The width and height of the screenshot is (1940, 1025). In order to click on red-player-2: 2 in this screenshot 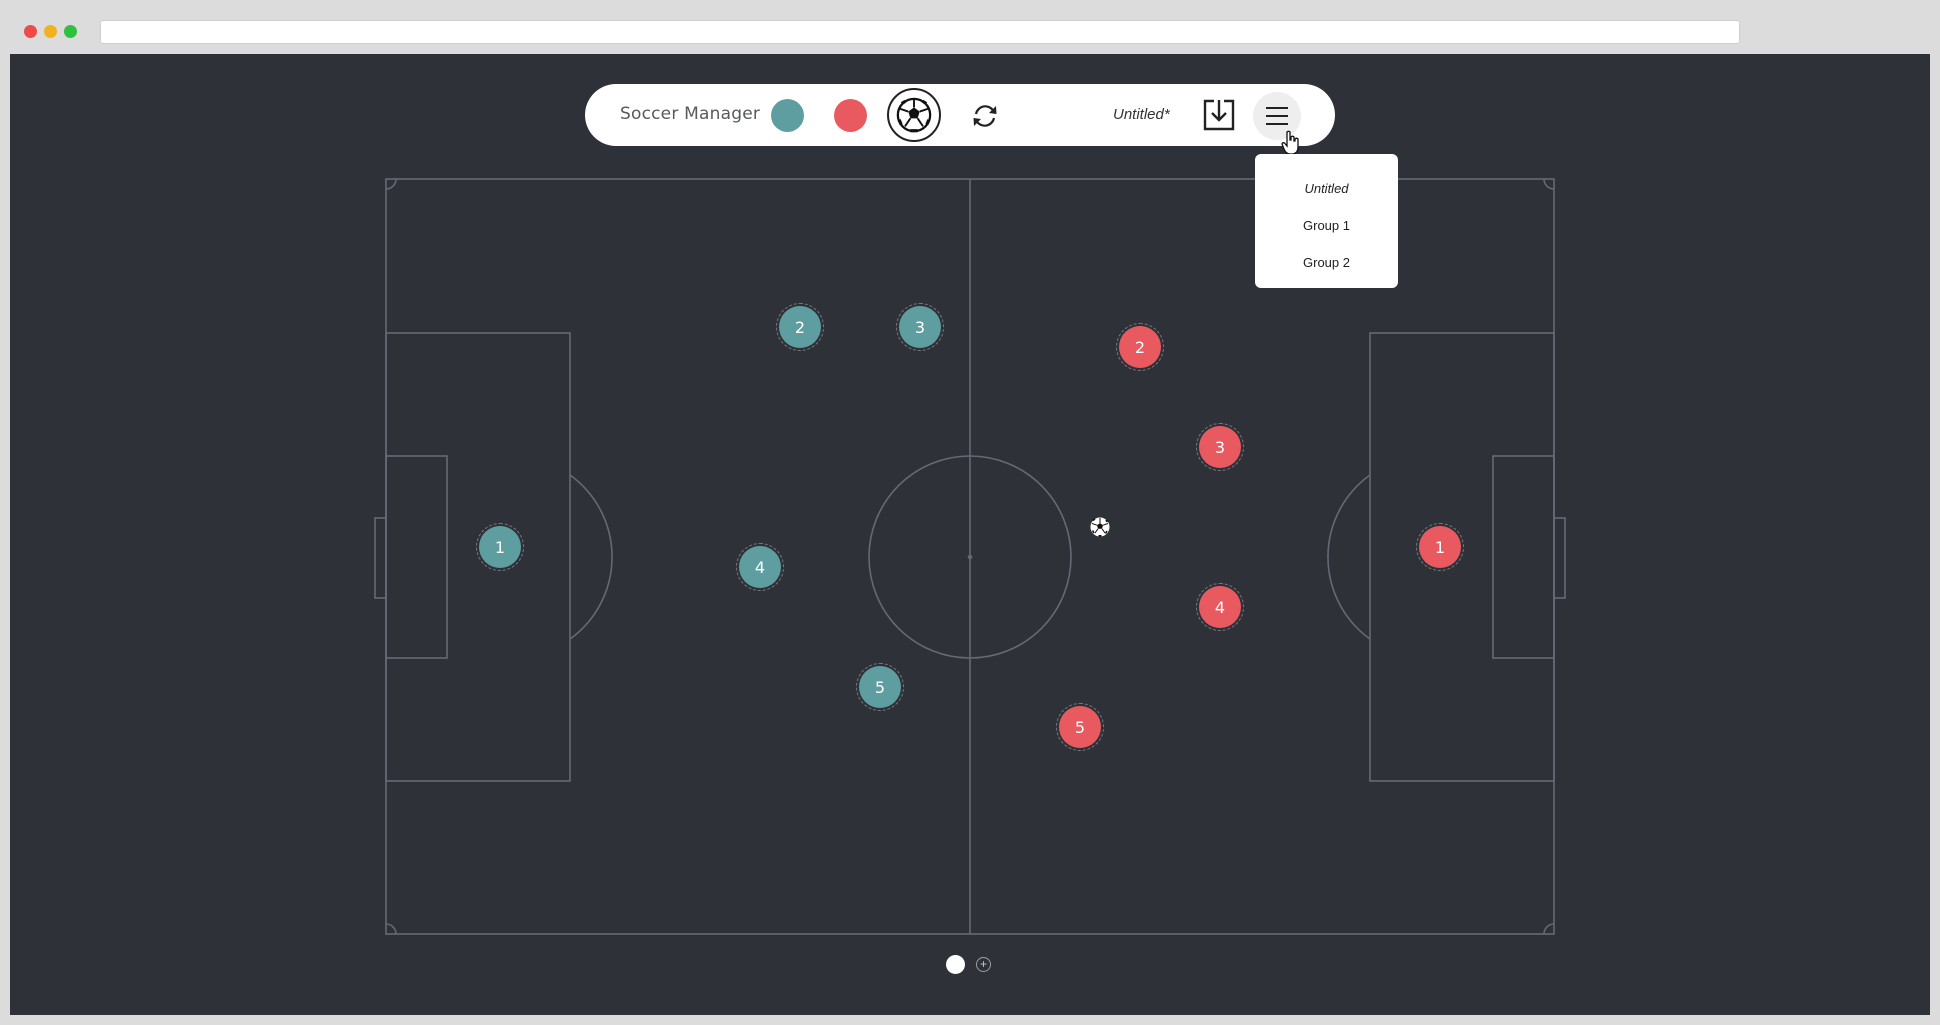, I will do `click(1140, 347)`.